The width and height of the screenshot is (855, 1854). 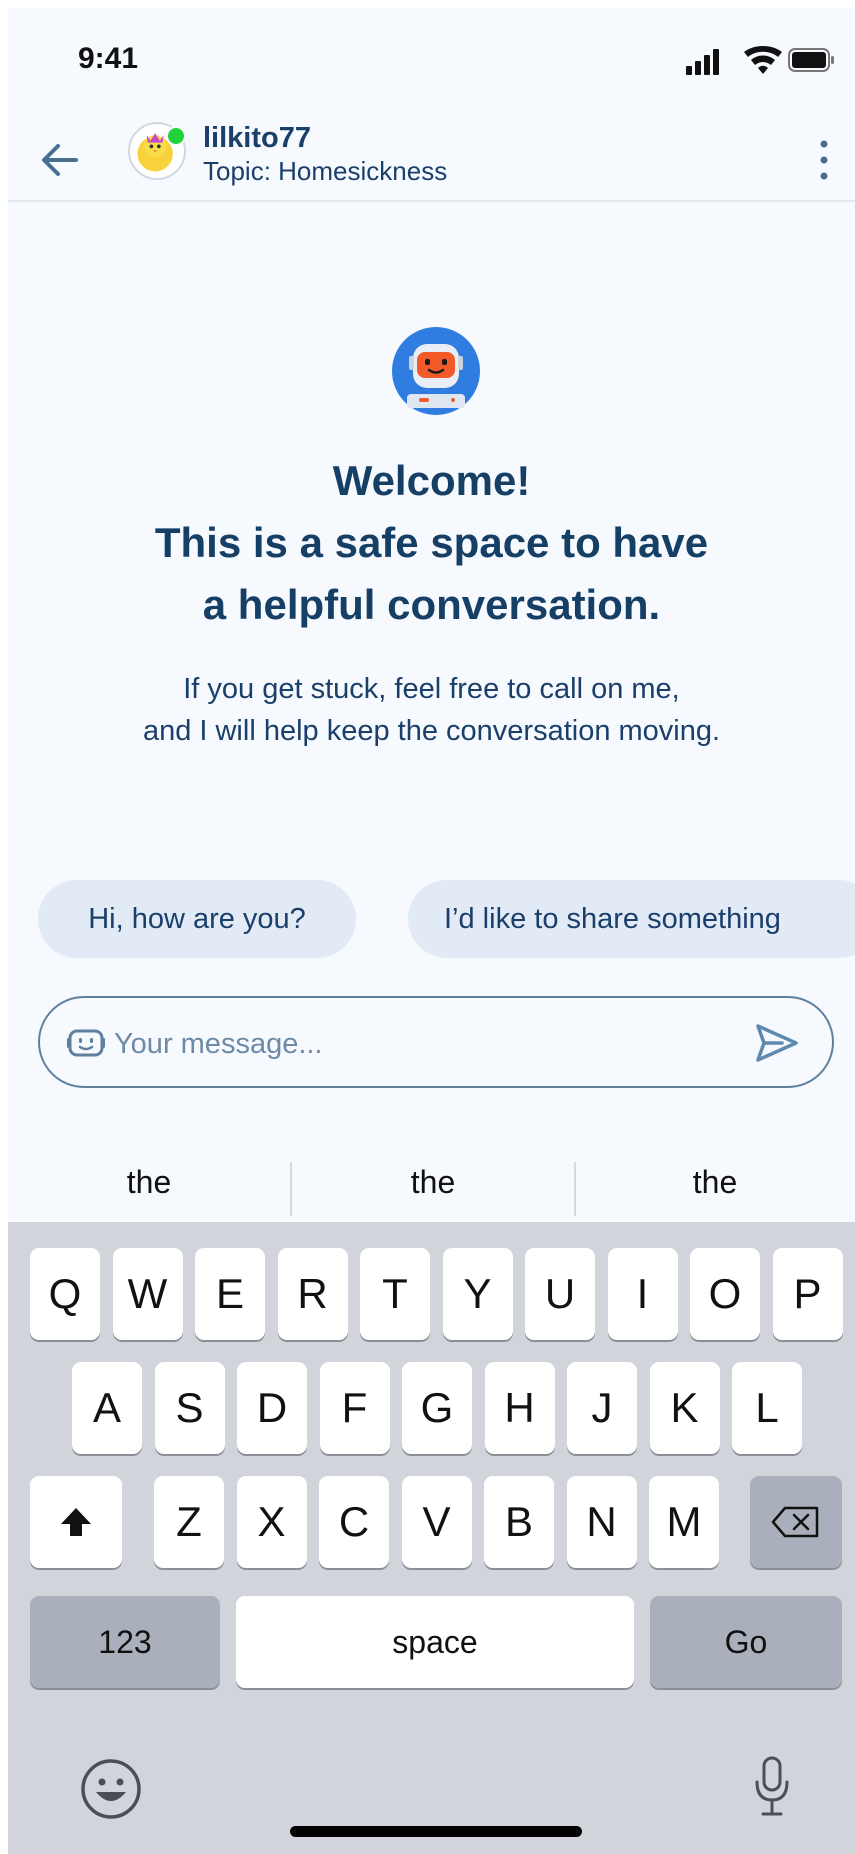 What do you see at coordinates (147, 1294) in the screenshot?
I see `key-w: W` at bounding box center [147, 1294].